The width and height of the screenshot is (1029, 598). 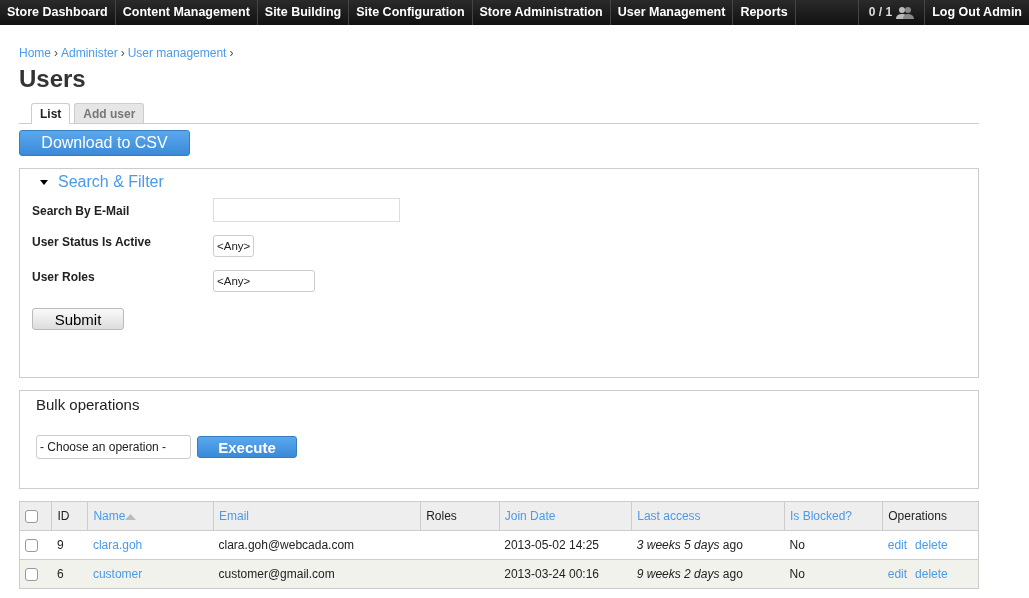 What do you see at coordinates (109, 516) in the screenshot?
I see `column-header-link: Name` at bounding box center [109, 516].